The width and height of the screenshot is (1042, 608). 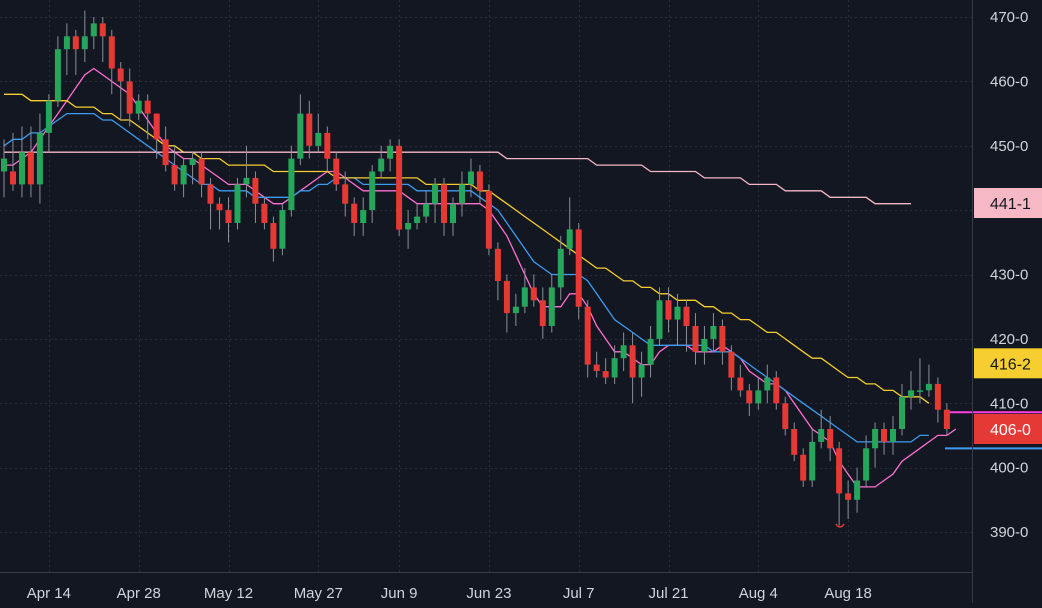 I want to click on date-tick-label: Jun 9, so click(x=399, y=593).